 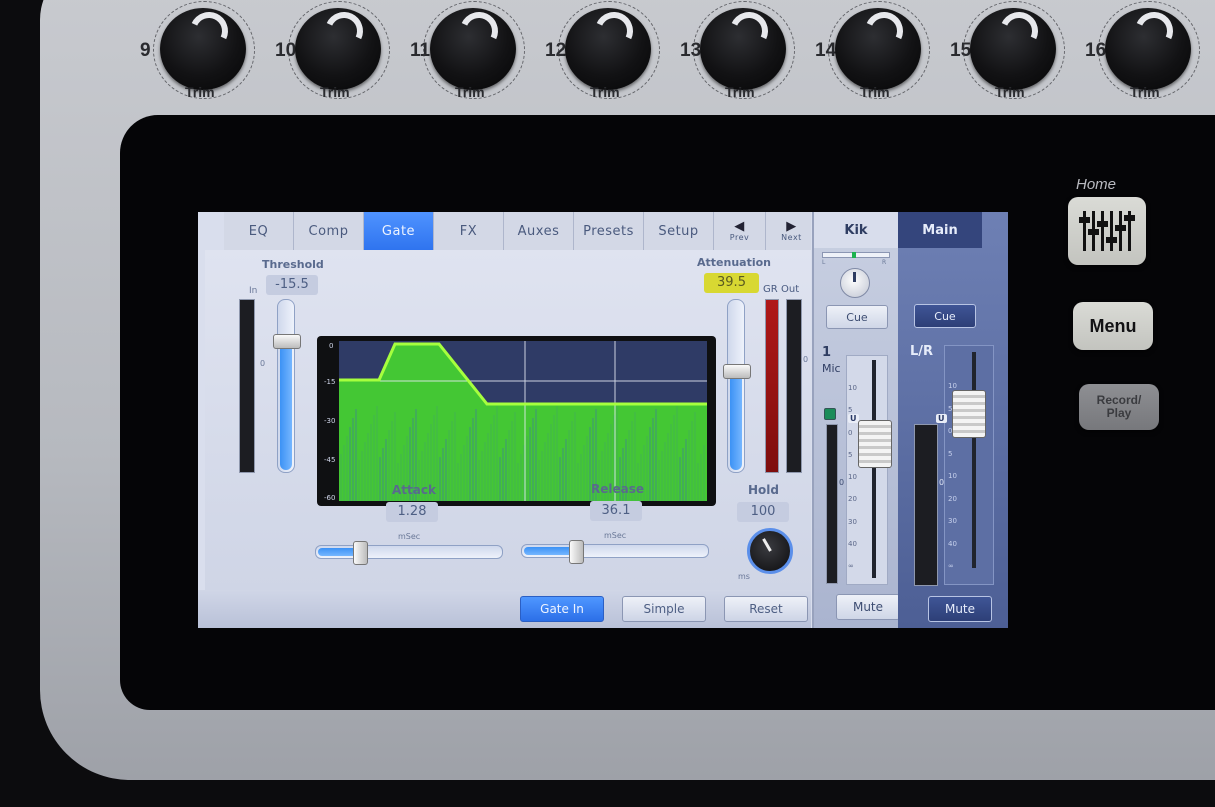 I want to click on channel-fader-cap, so click(x=875, y=444).